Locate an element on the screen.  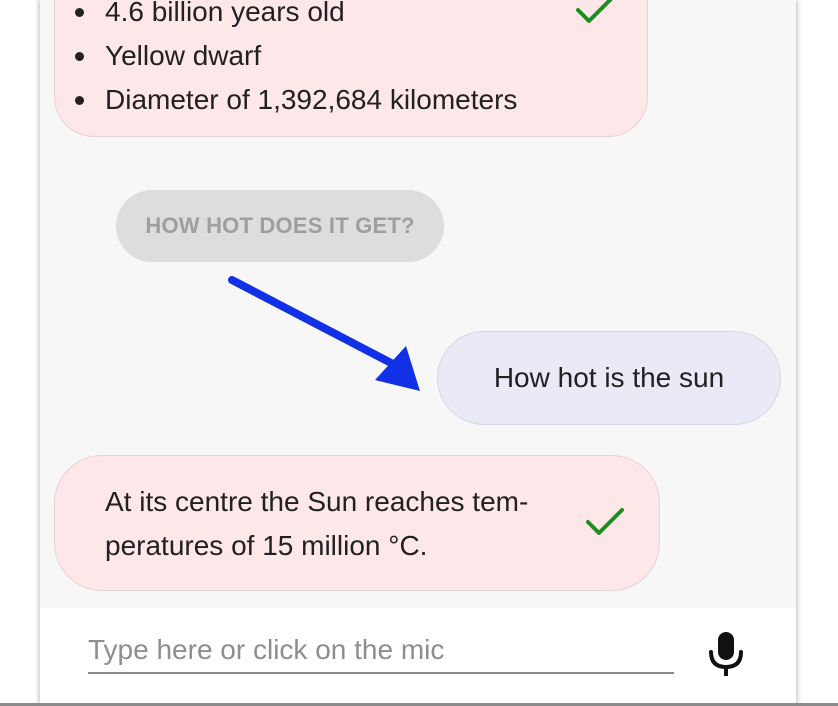
input-bar is located at coordinates (418, 657).